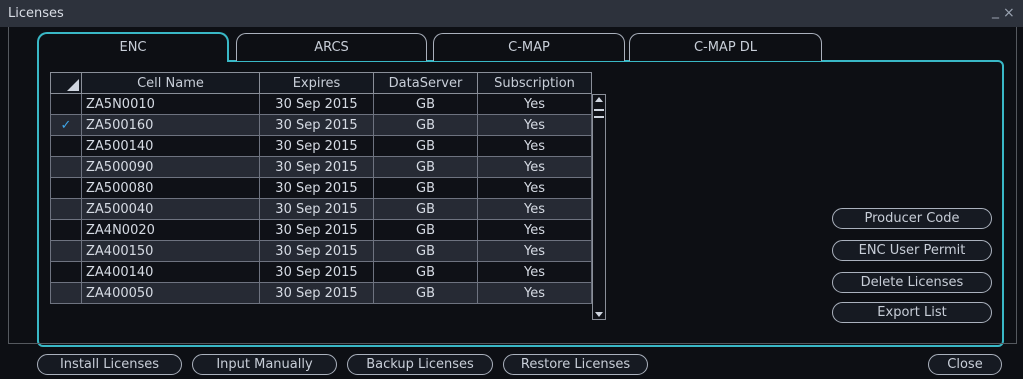 The image size is (1023, 379). I want to click on table-row: ZA500040 30 Sep 2015 GB Yes, so click(321, 209).